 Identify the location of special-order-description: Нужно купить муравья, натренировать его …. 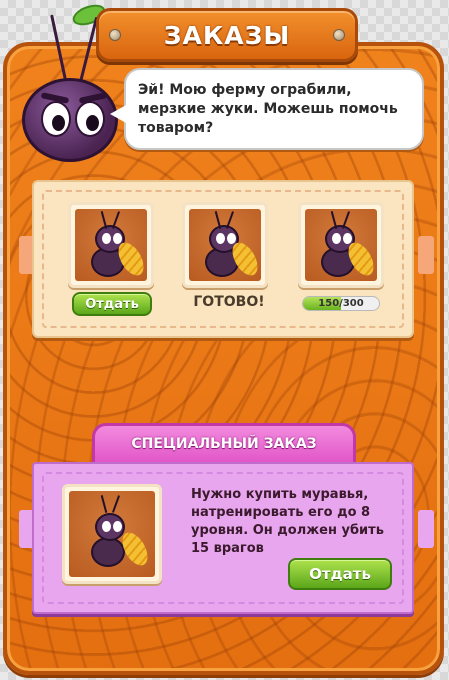
(287, 521).